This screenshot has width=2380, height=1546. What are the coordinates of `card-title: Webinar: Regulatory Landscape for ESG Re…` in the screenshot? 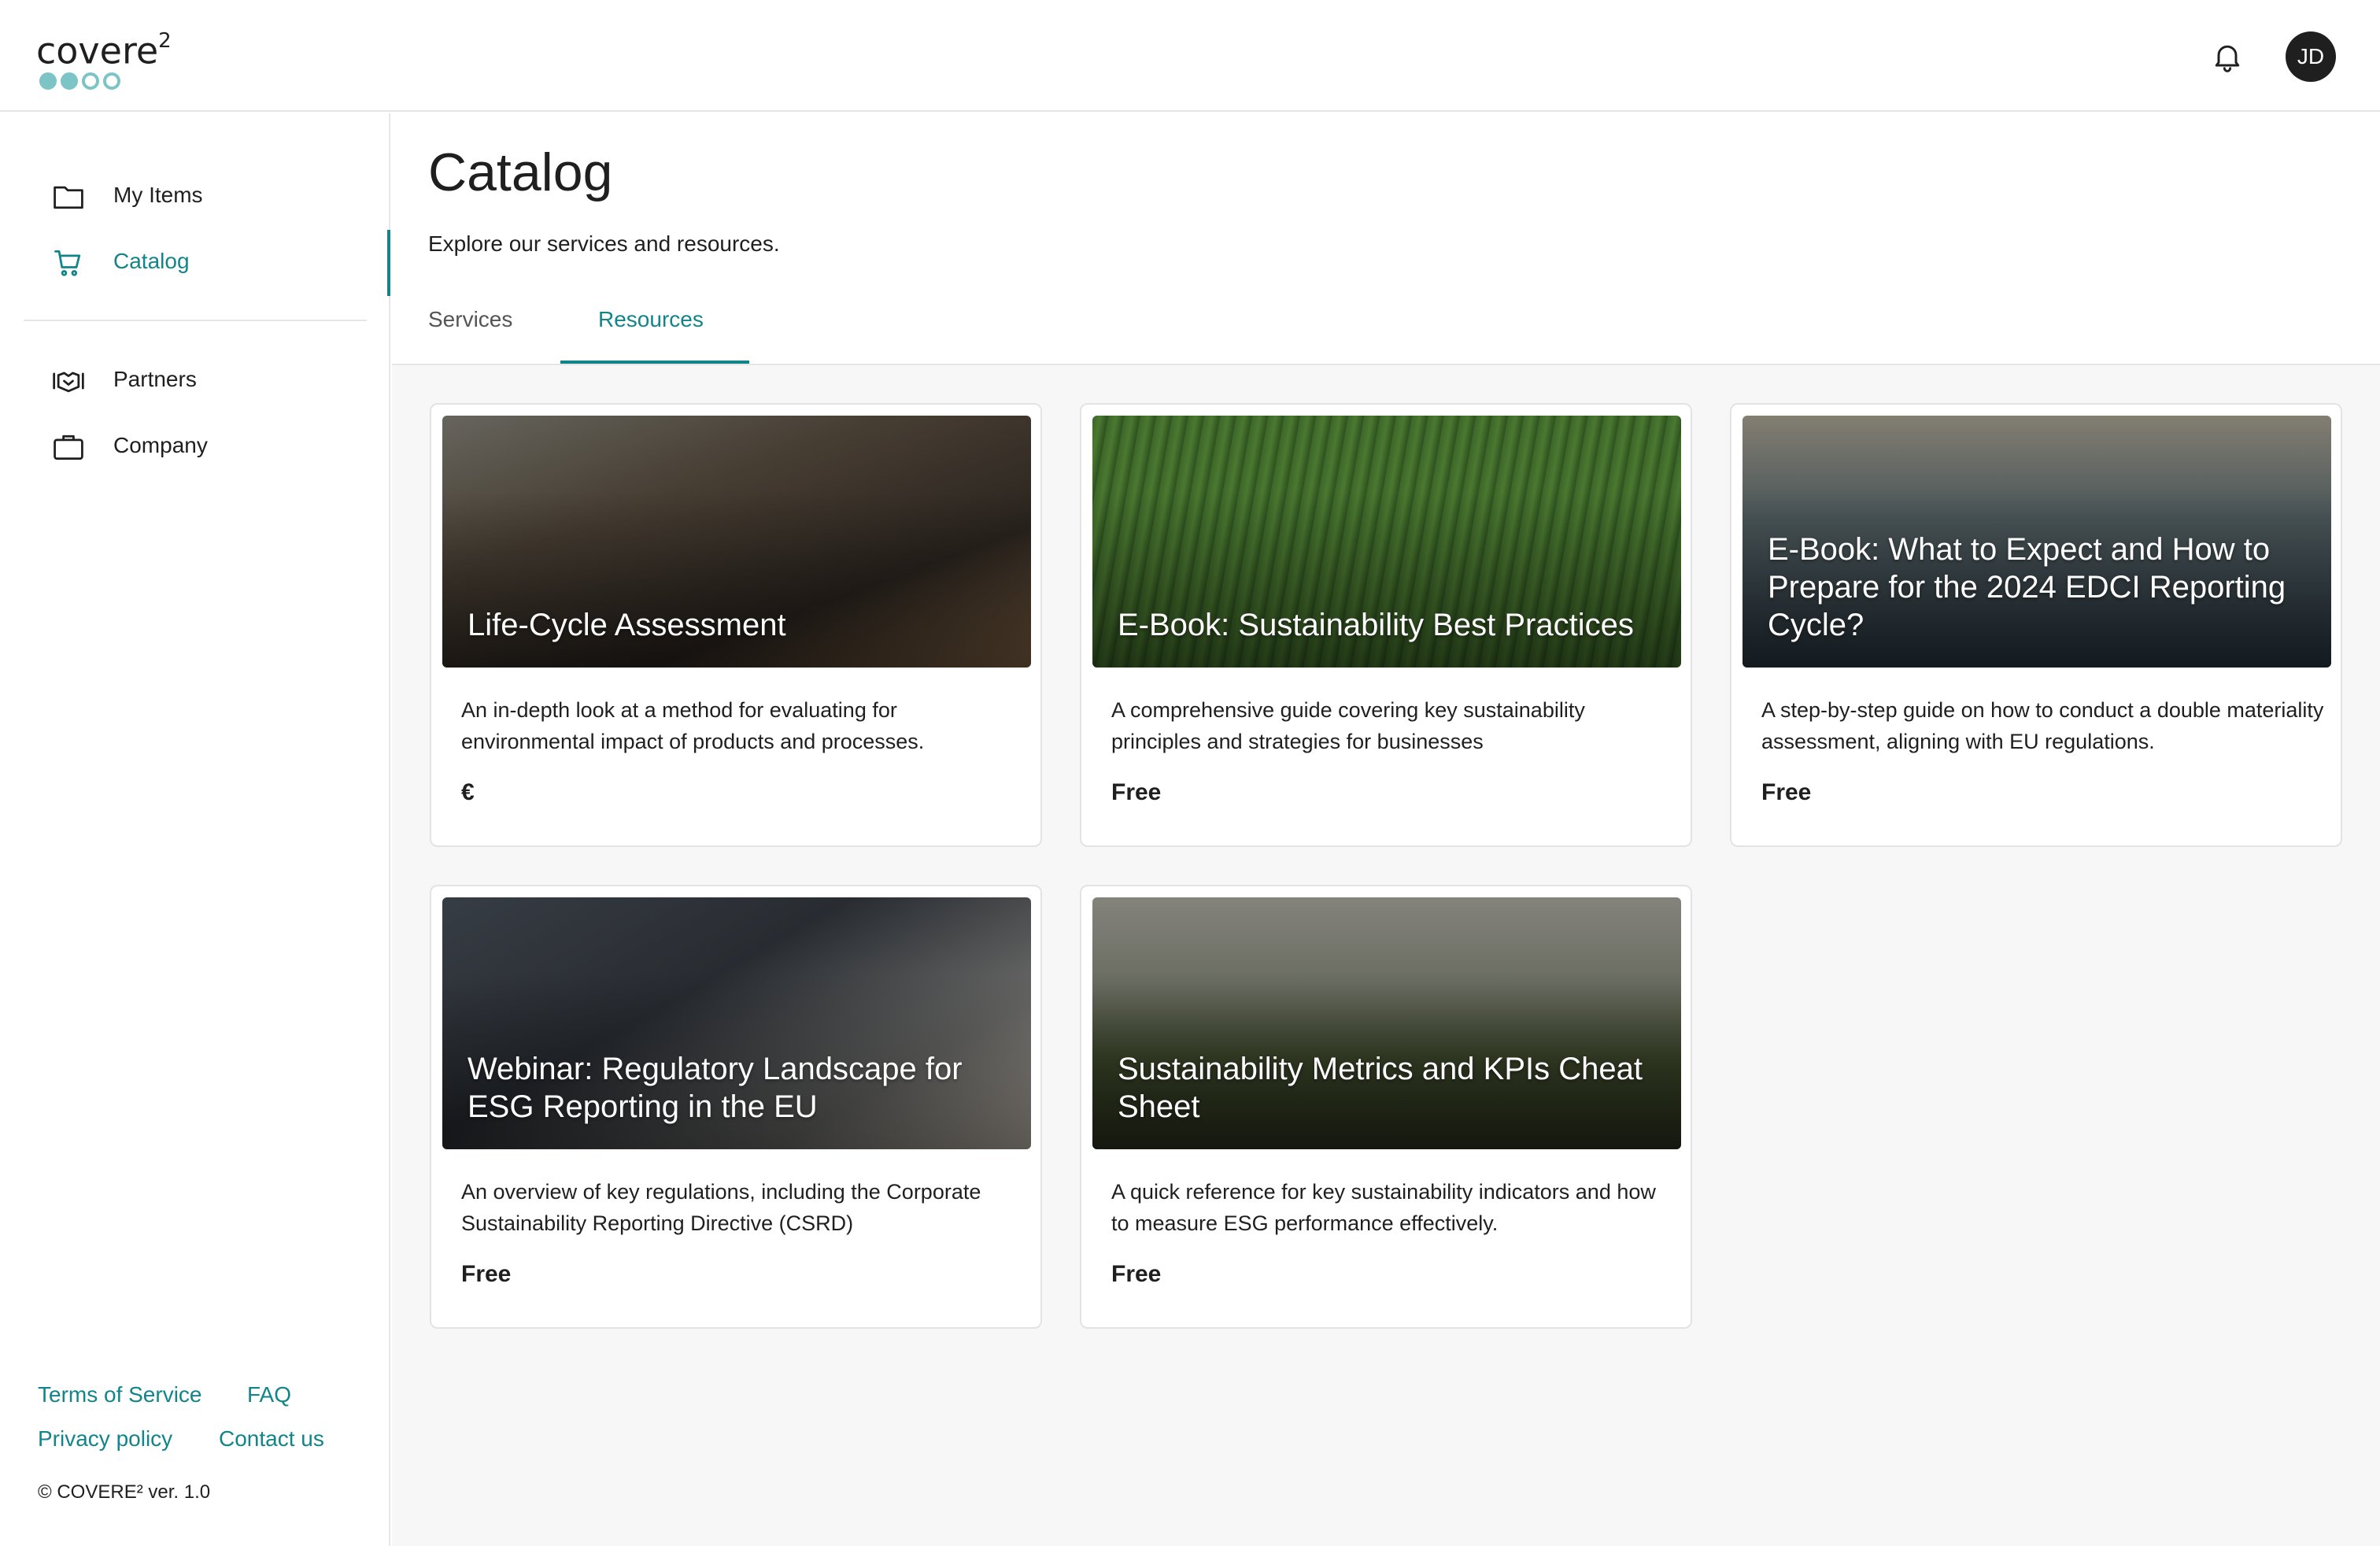 It's located at (715, 1088).